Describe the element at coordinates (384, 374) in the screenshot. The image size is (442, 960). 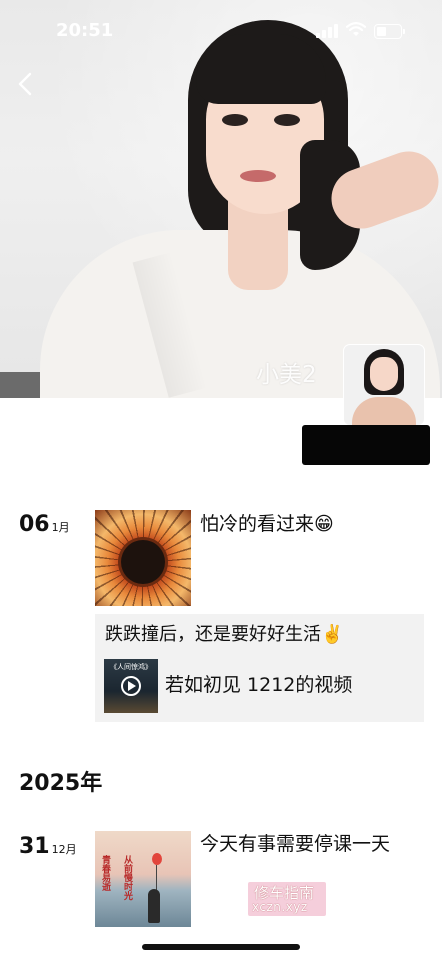
I see `avatar-face` at that location.